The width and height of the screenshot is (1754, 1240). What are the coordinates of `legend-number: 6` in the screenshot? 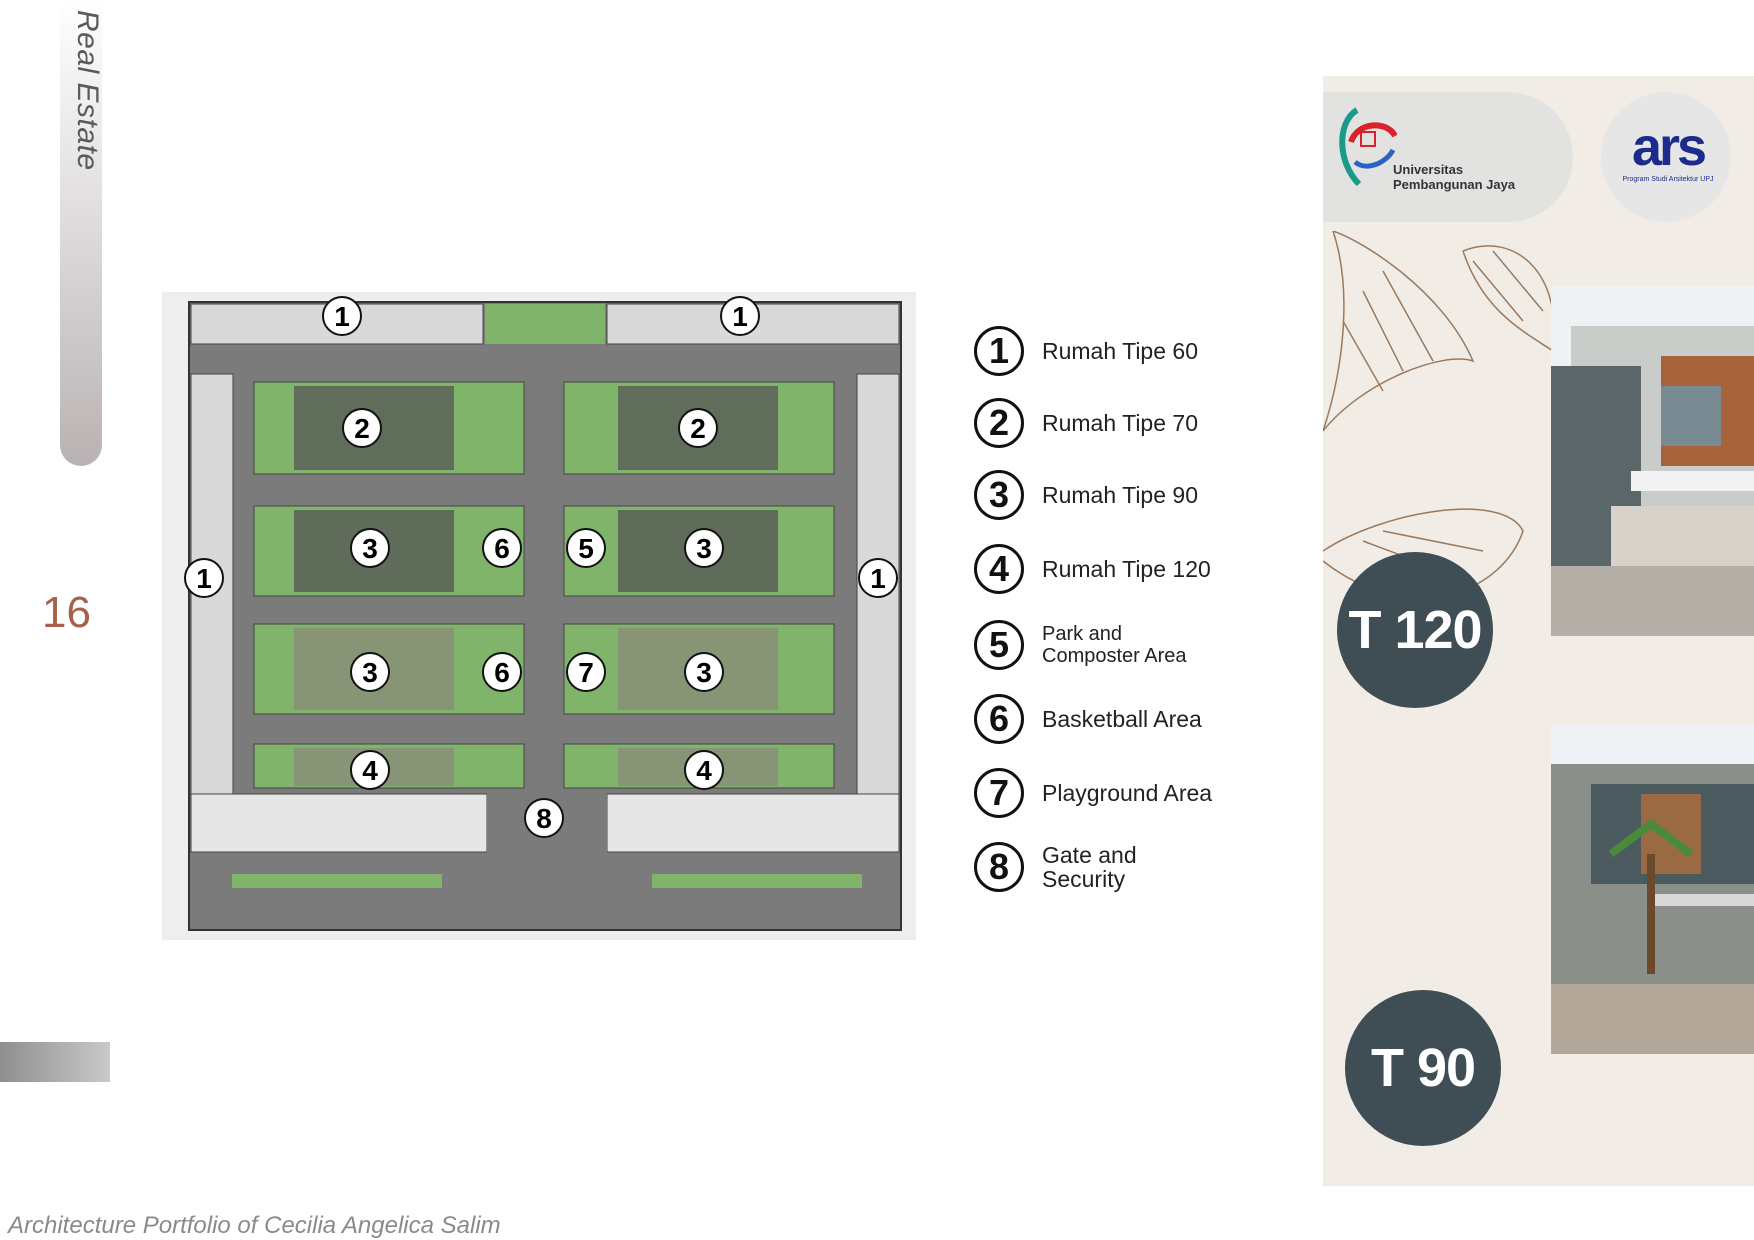 It's located at (999, 719).